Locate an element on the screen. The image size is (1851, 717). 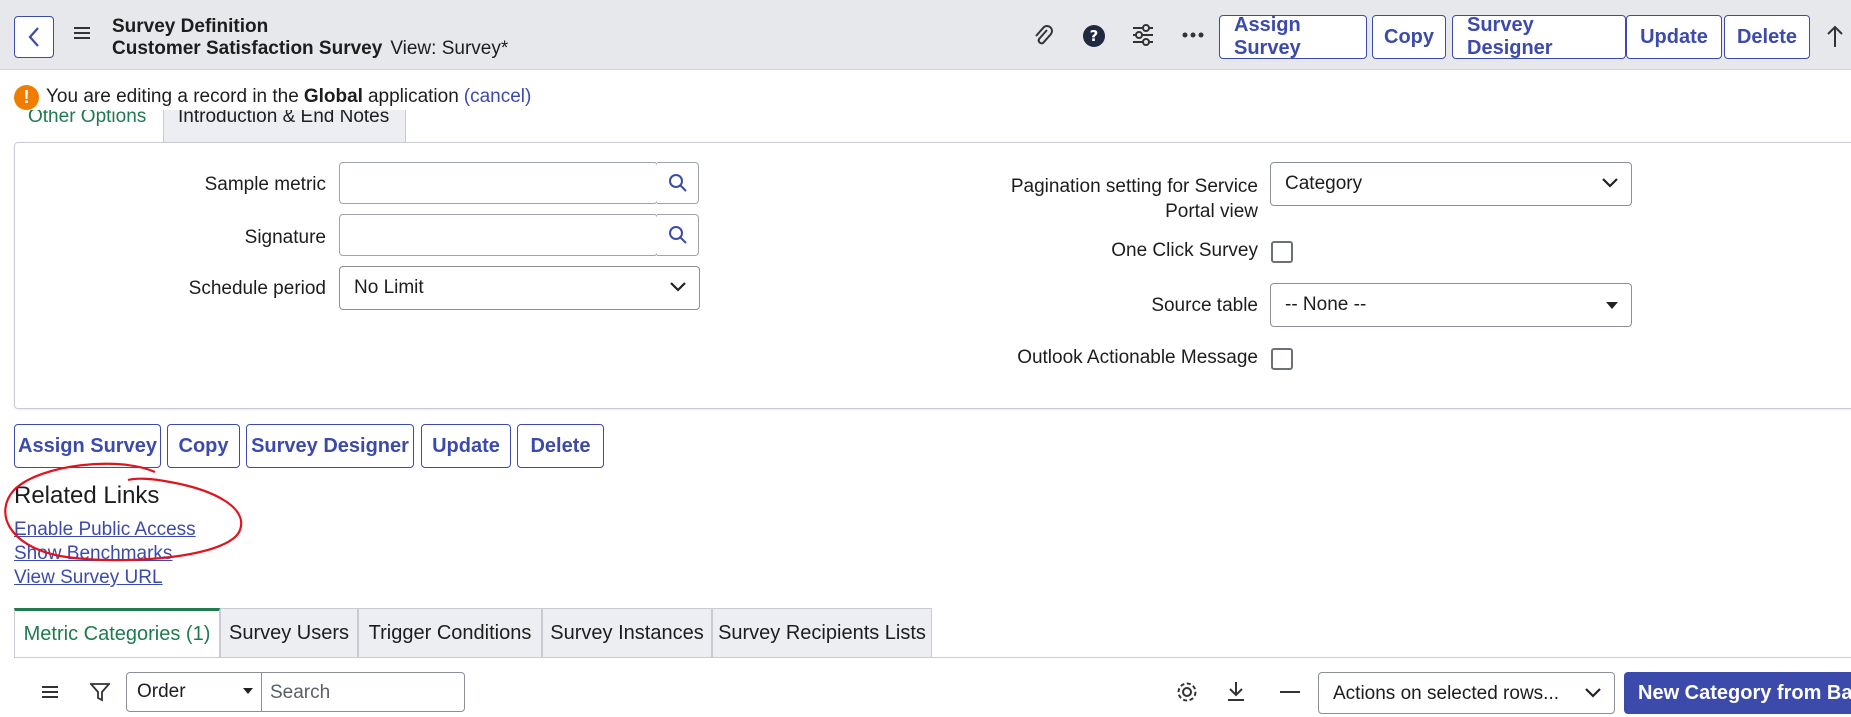
signature-lookup-button is located at coordinates (678, 235).